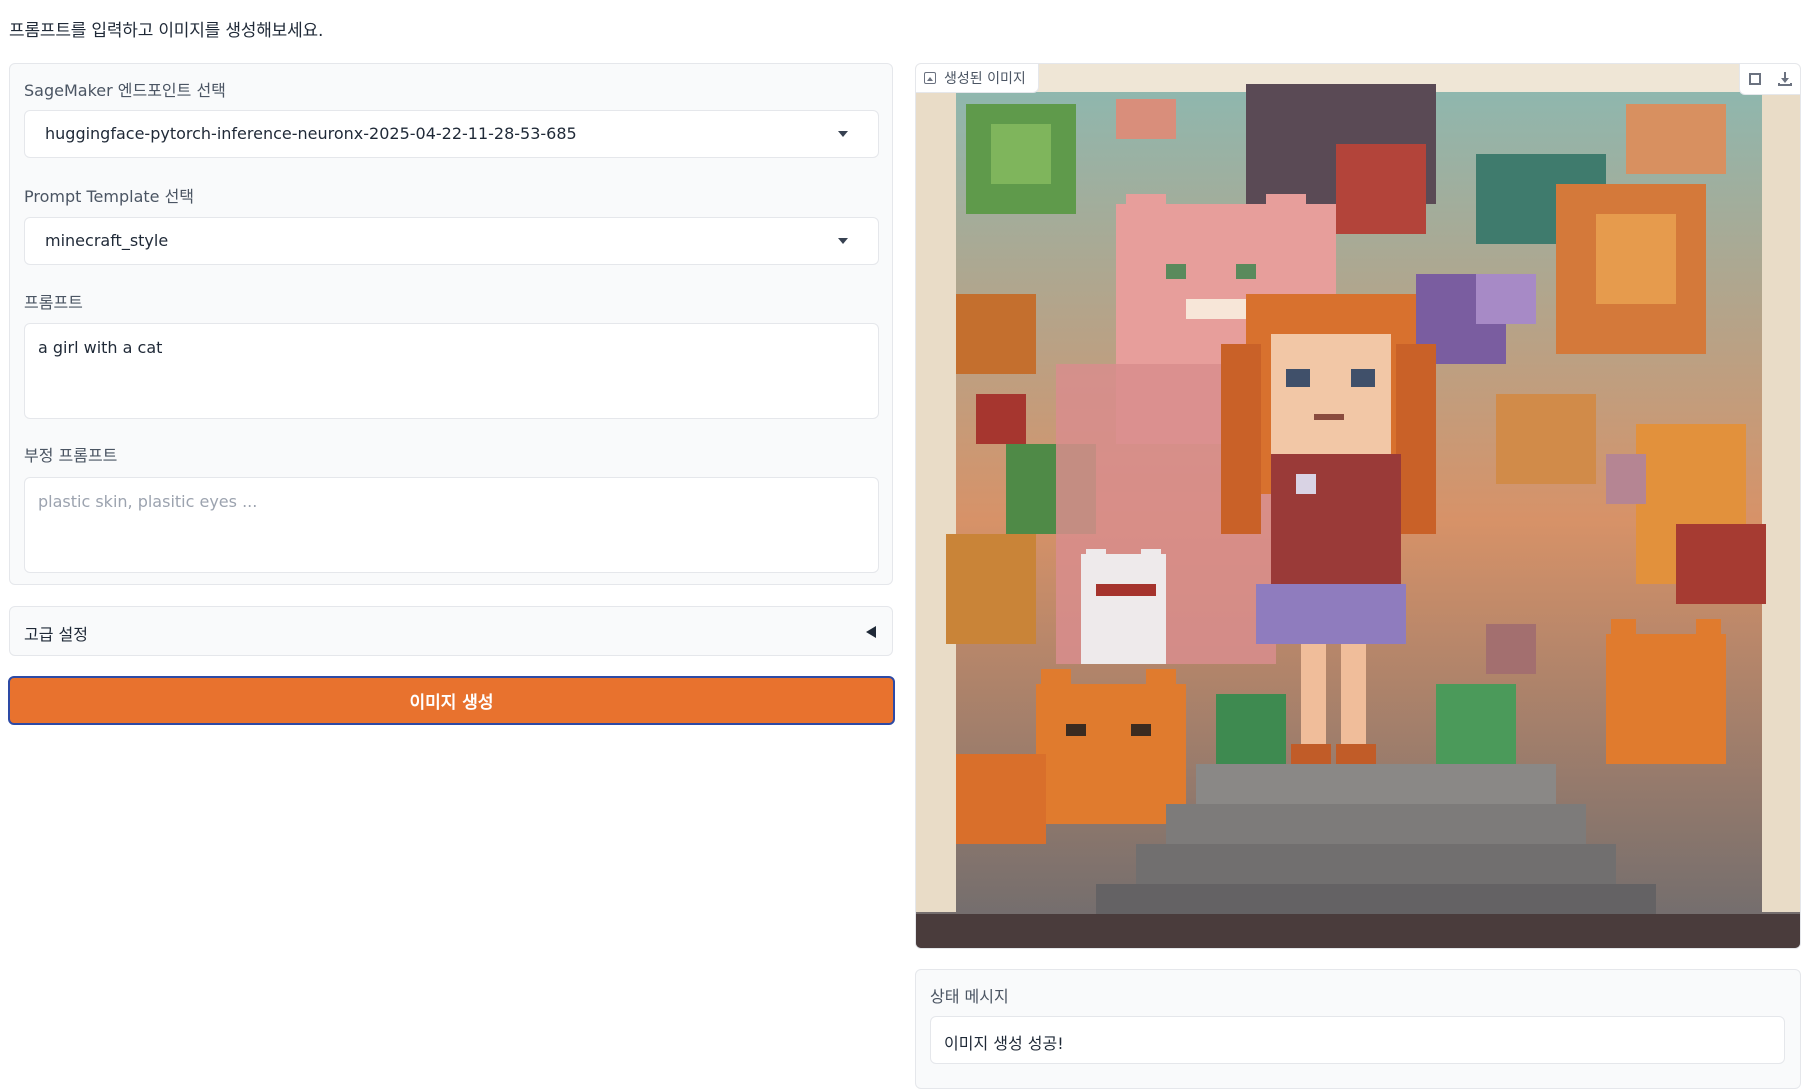 The image size is (1811, 1089). What do you see at coordinates (451, 700) in the screenshot?
I see `generate-image-button: 이미지 생성` at bounding box center [451, 700].